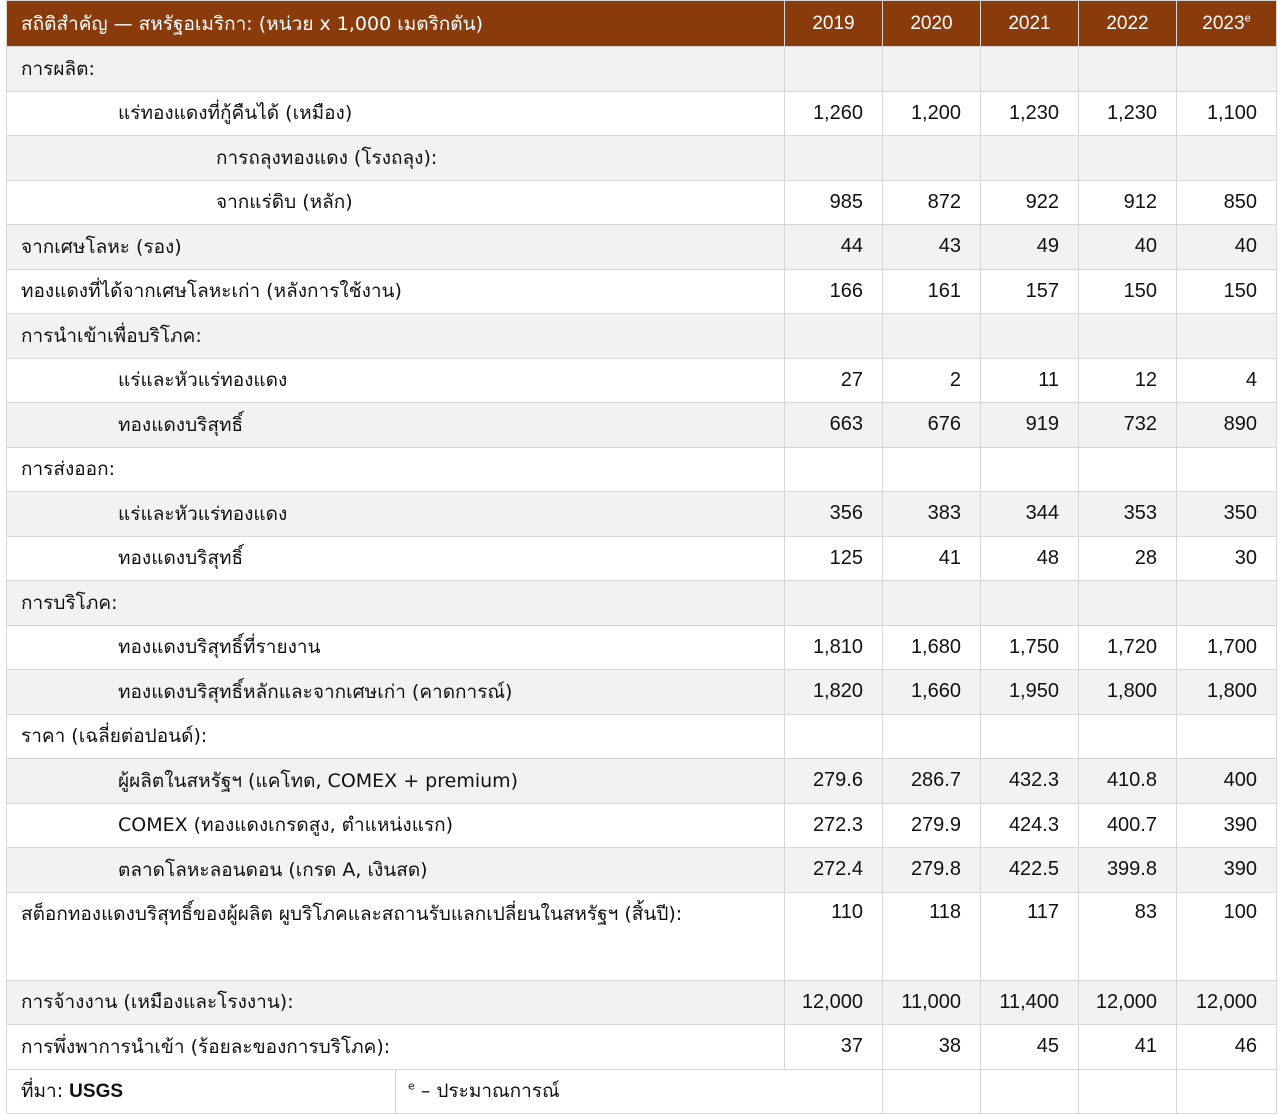 The width and height of the screenshot is (1280, 1114). What do you see at coordinates (1226, 781) in the screenshot?
I see `value-cell-2023: 400` at bounding box center [1226, 781].